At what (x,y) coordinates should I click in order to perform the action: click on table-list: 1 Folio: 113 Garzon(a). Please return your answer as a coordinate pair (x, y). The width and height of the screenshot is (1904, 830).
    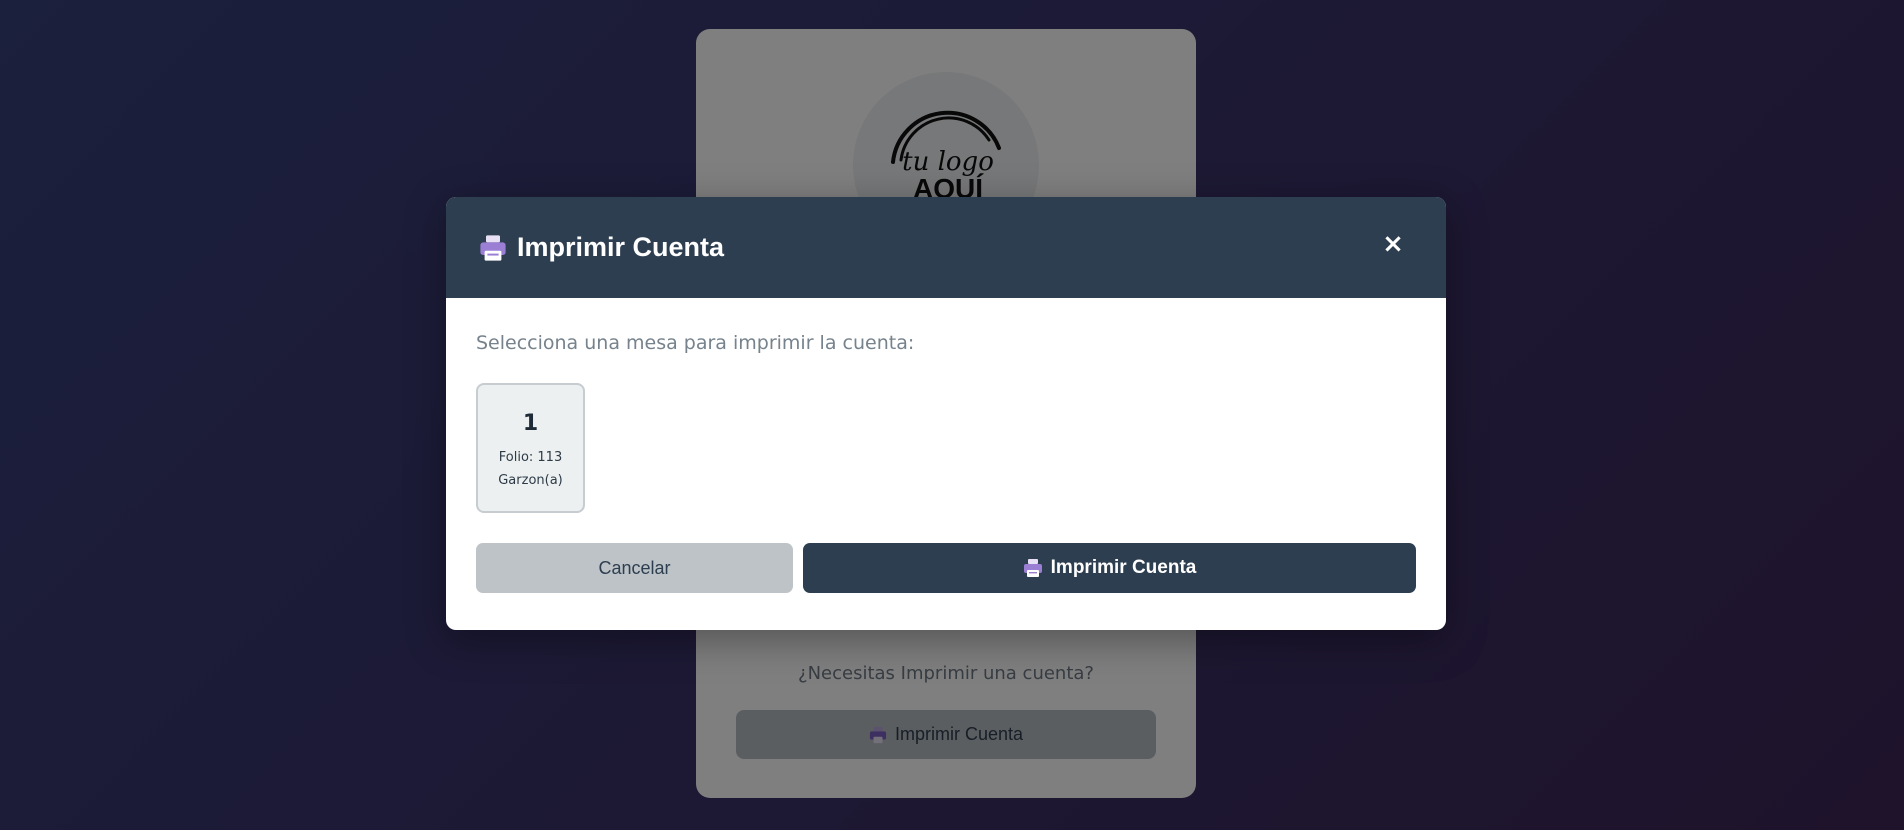
    Looking at the image, I should click on (946, 448).